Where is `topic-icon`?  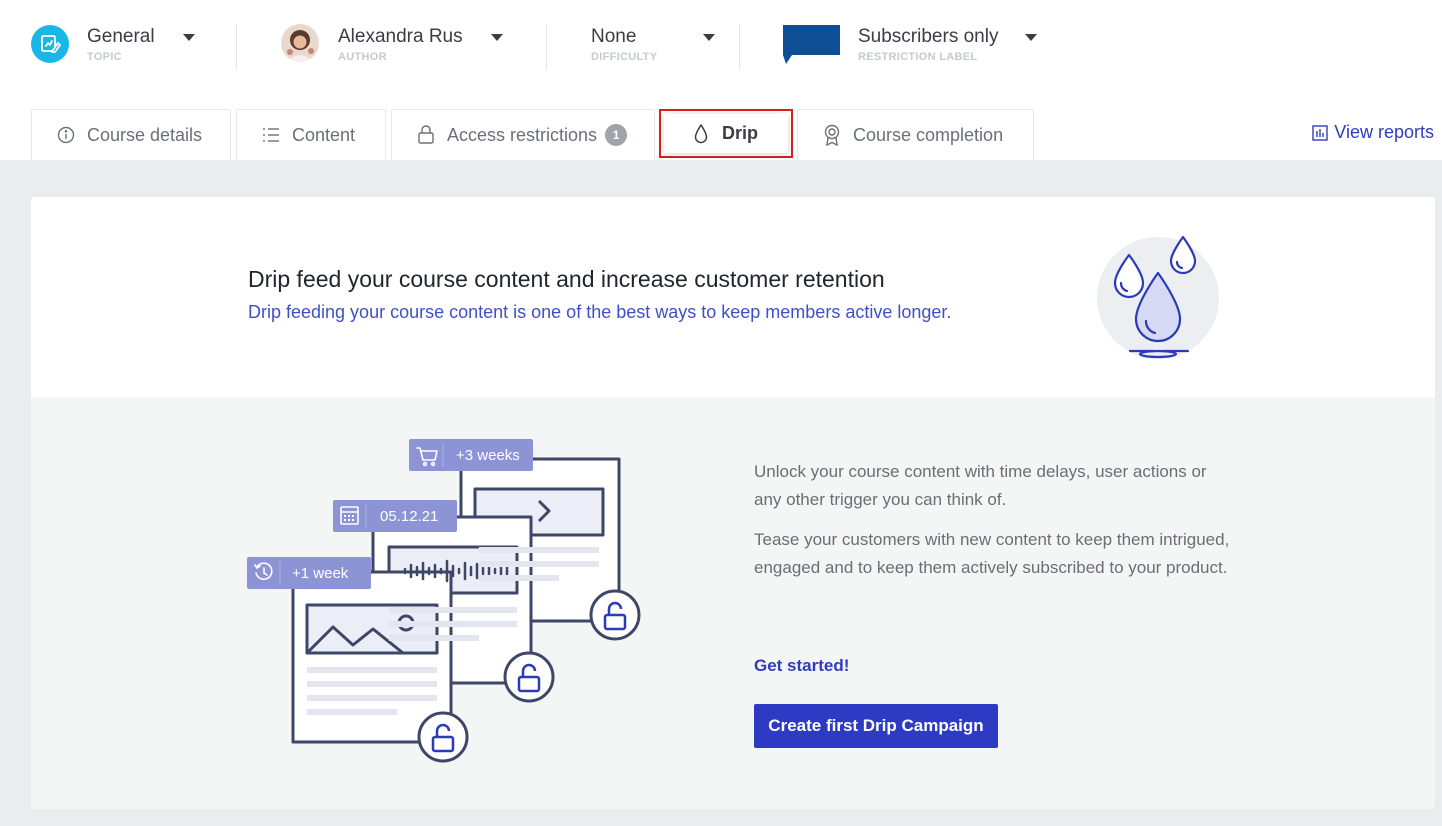
topic-icon is located at coordinates (50, 44).